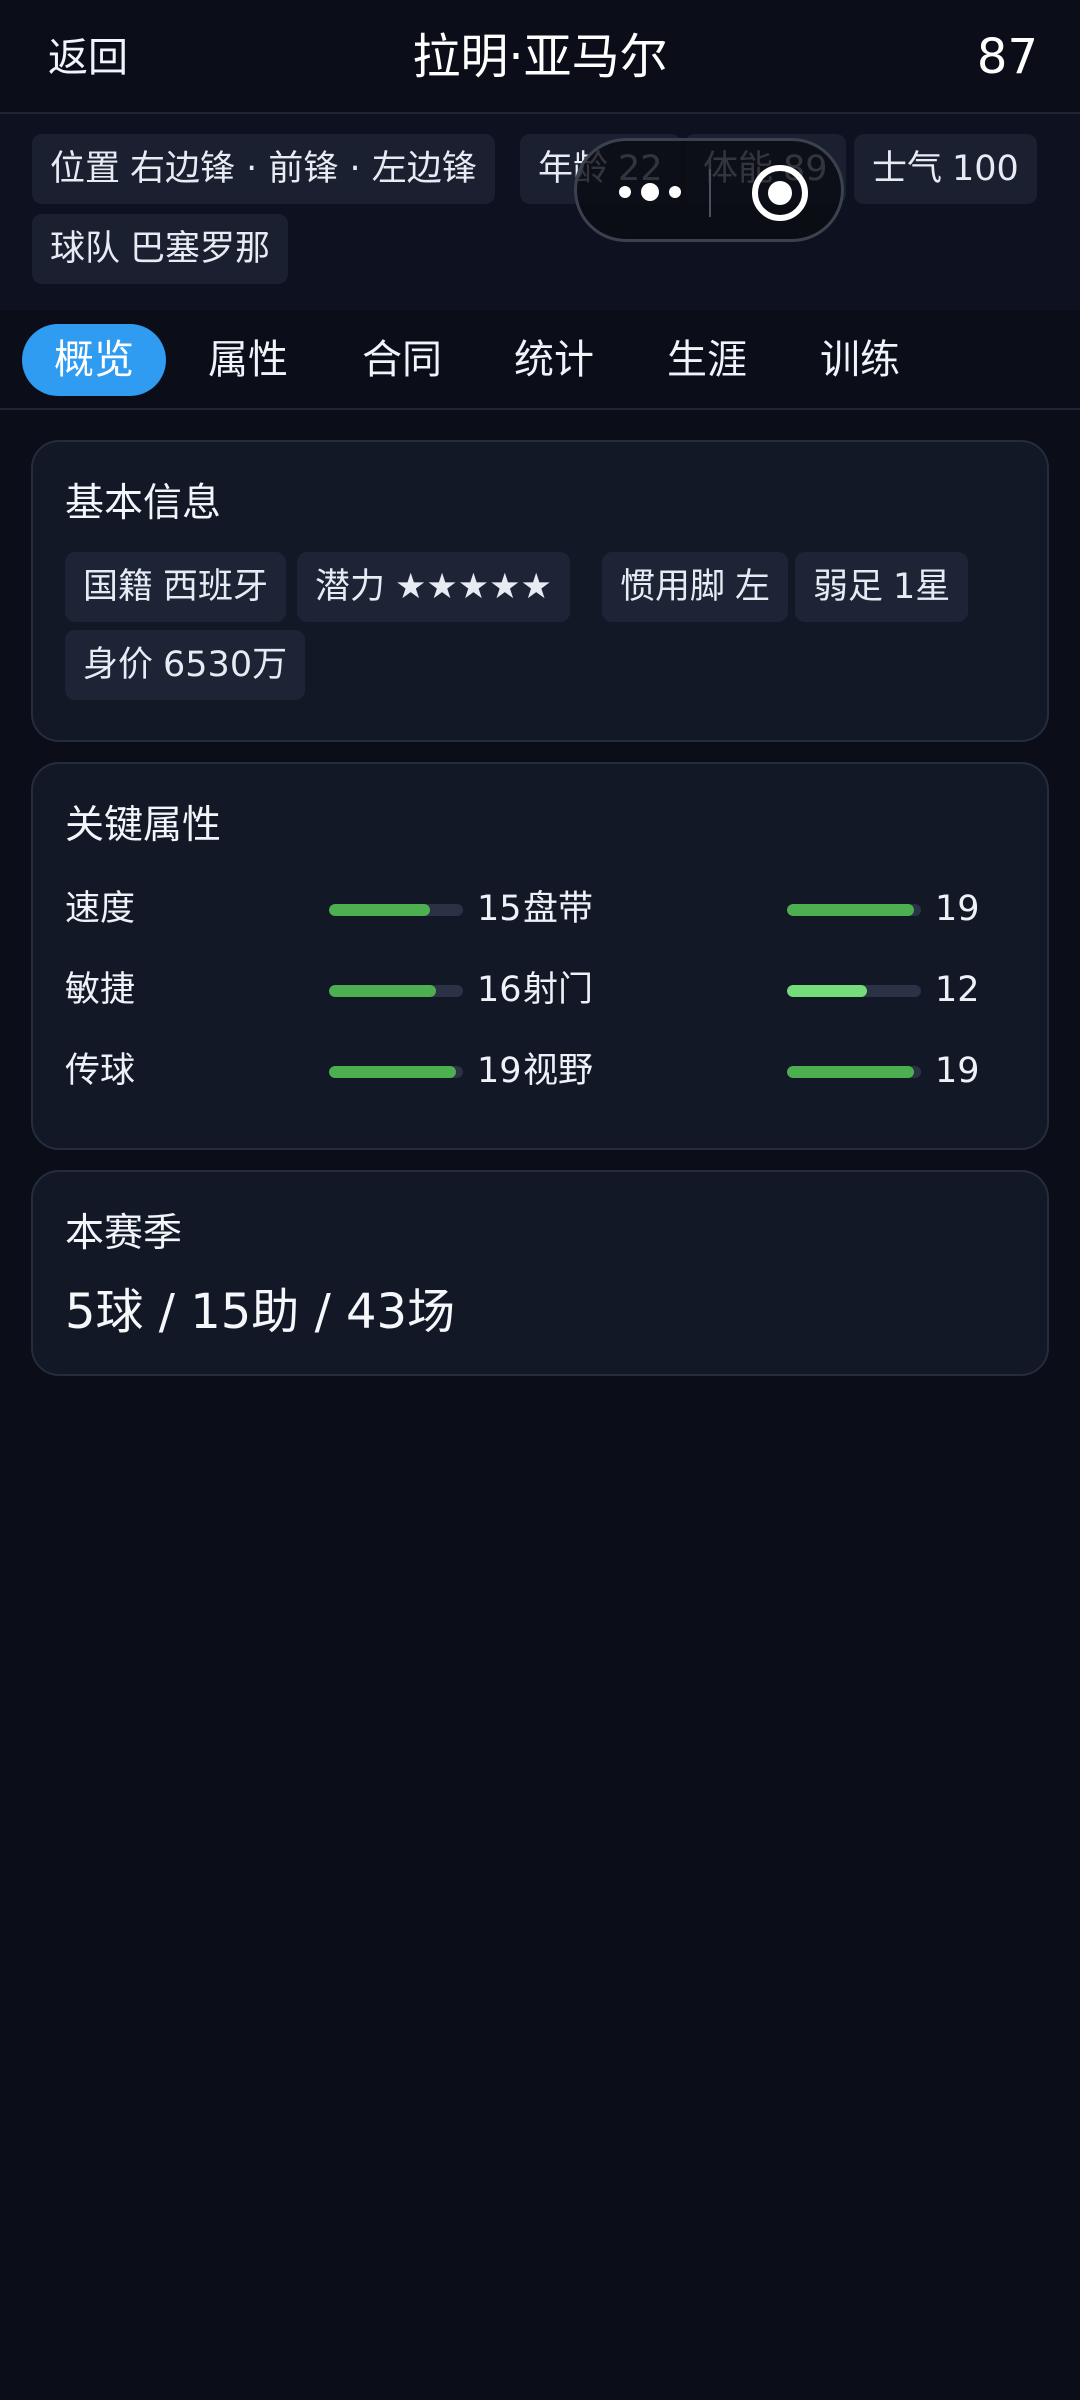  I want to click on tab-bar: 概览 属性 合同 统计 生涯 训练, so click(540, 360).